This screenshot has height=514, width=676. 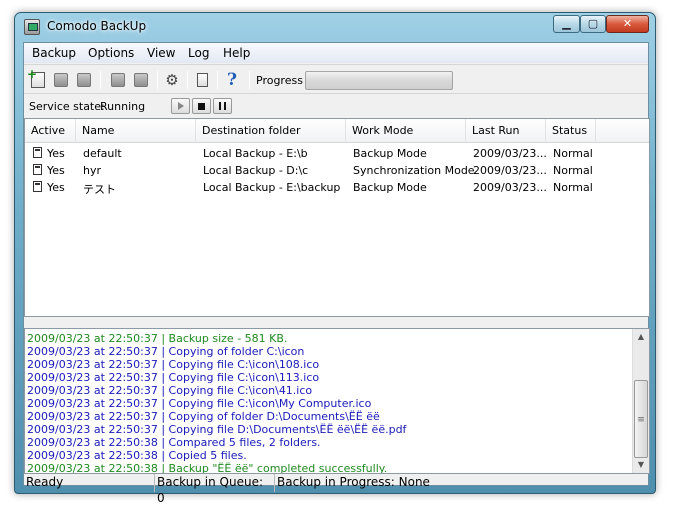 What do you see at coordinates (271, 131) in the screenshot?
I see `column-header-destination: Destination folder` at bounding box center [271, 131].